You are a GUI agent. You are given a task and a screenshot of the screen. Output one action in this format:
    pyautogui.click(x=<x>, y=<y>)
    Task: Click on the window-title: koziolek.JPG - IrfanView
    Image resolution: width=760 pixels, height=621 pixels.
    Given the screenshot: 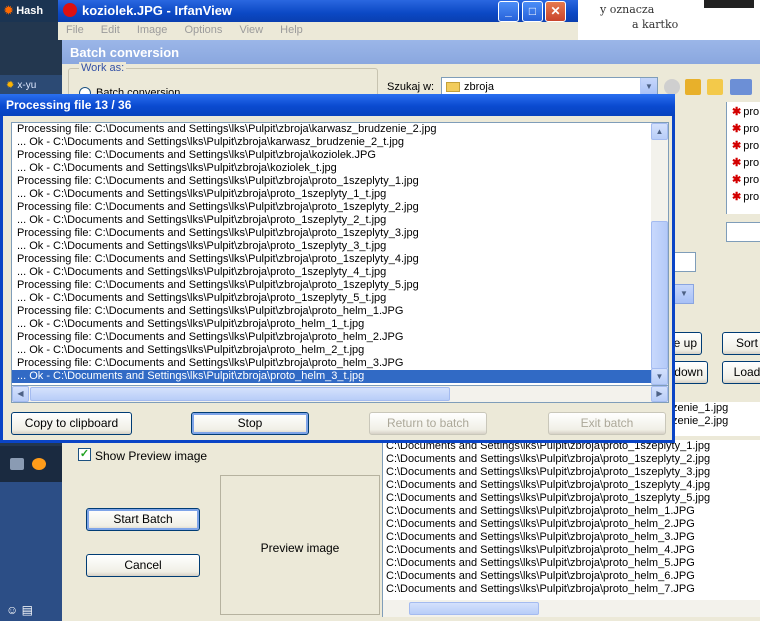 What is the action you would take?
    pyautogui.click(x=157, y=10)
    